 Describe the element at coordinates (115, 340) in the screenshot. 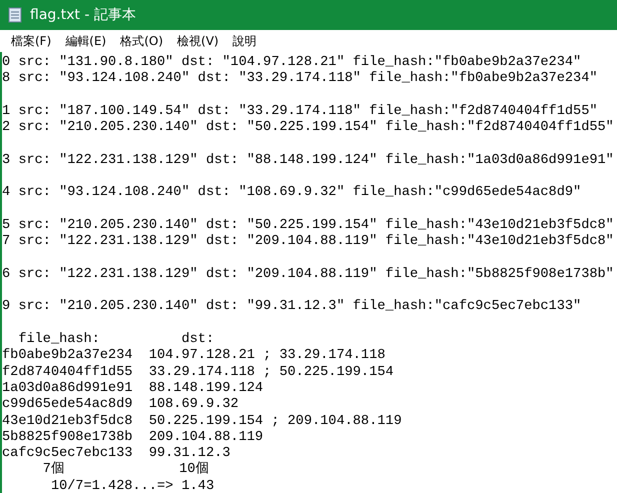

I see `text-line: file_hash: dst:` at that location.